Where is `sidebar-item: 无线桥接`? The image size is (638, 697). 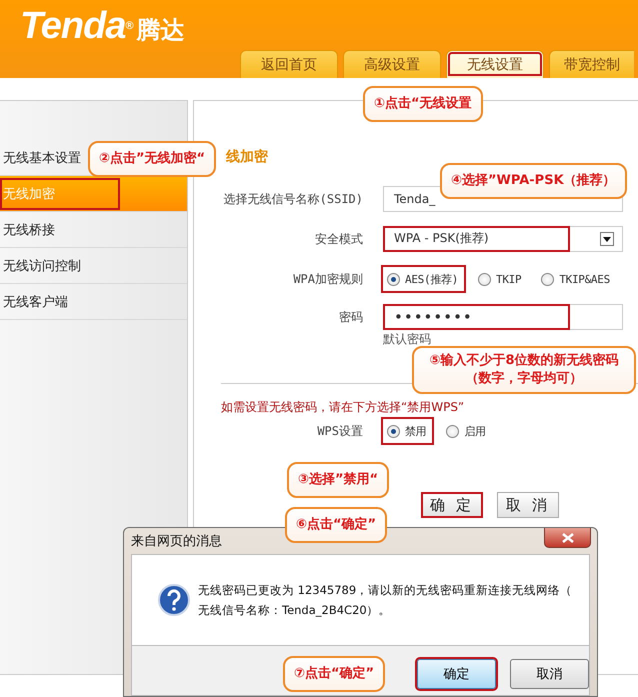
sidebar-item: 无线桥接 is located at coordinates (93, 230).